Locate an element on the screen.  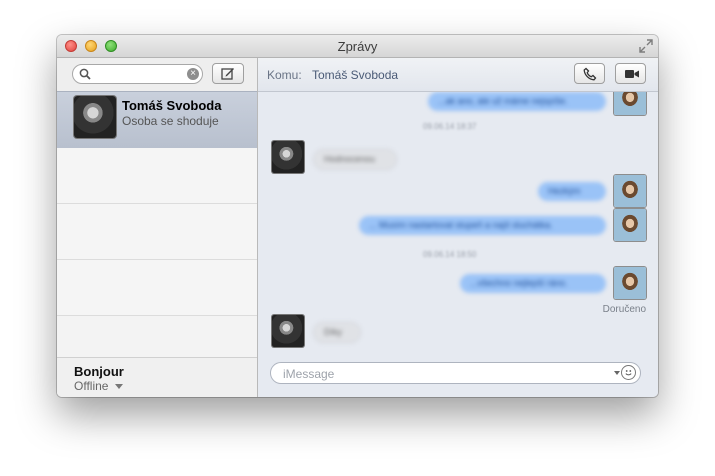
phone-icon is located at coordinates (590, 74).